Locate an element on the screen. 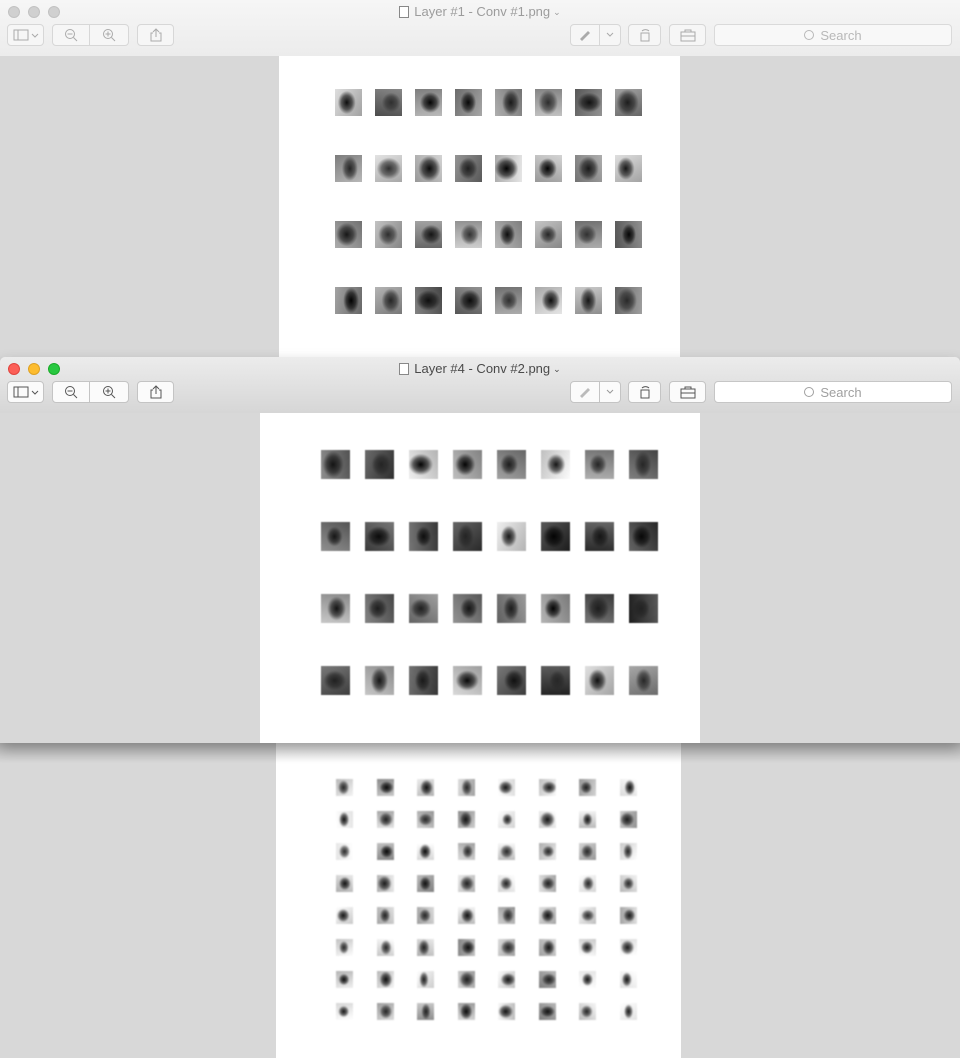 The image size is (960, 1058). sidebar-icon is located at coordinates (25, 392).